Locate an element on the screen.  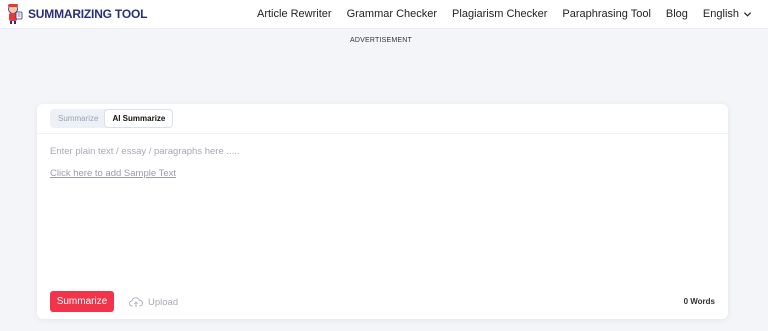
tab-ai-summarize: AI Summarize is located at coordinates (139, 118).